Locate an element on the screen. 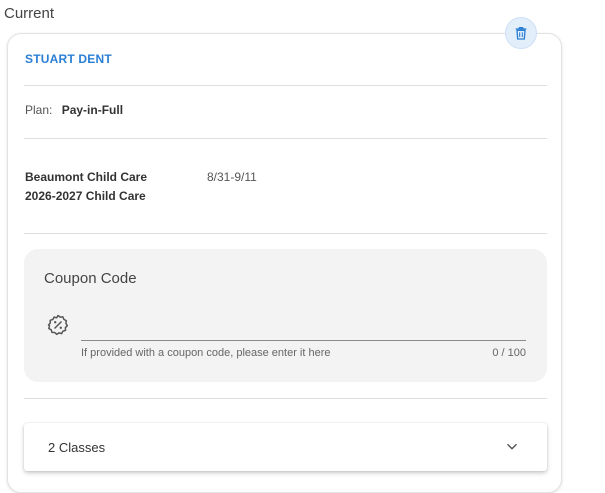 This screenshot has height=493, width=605. coupon-percent-icon is located at coordinates (58, 325).